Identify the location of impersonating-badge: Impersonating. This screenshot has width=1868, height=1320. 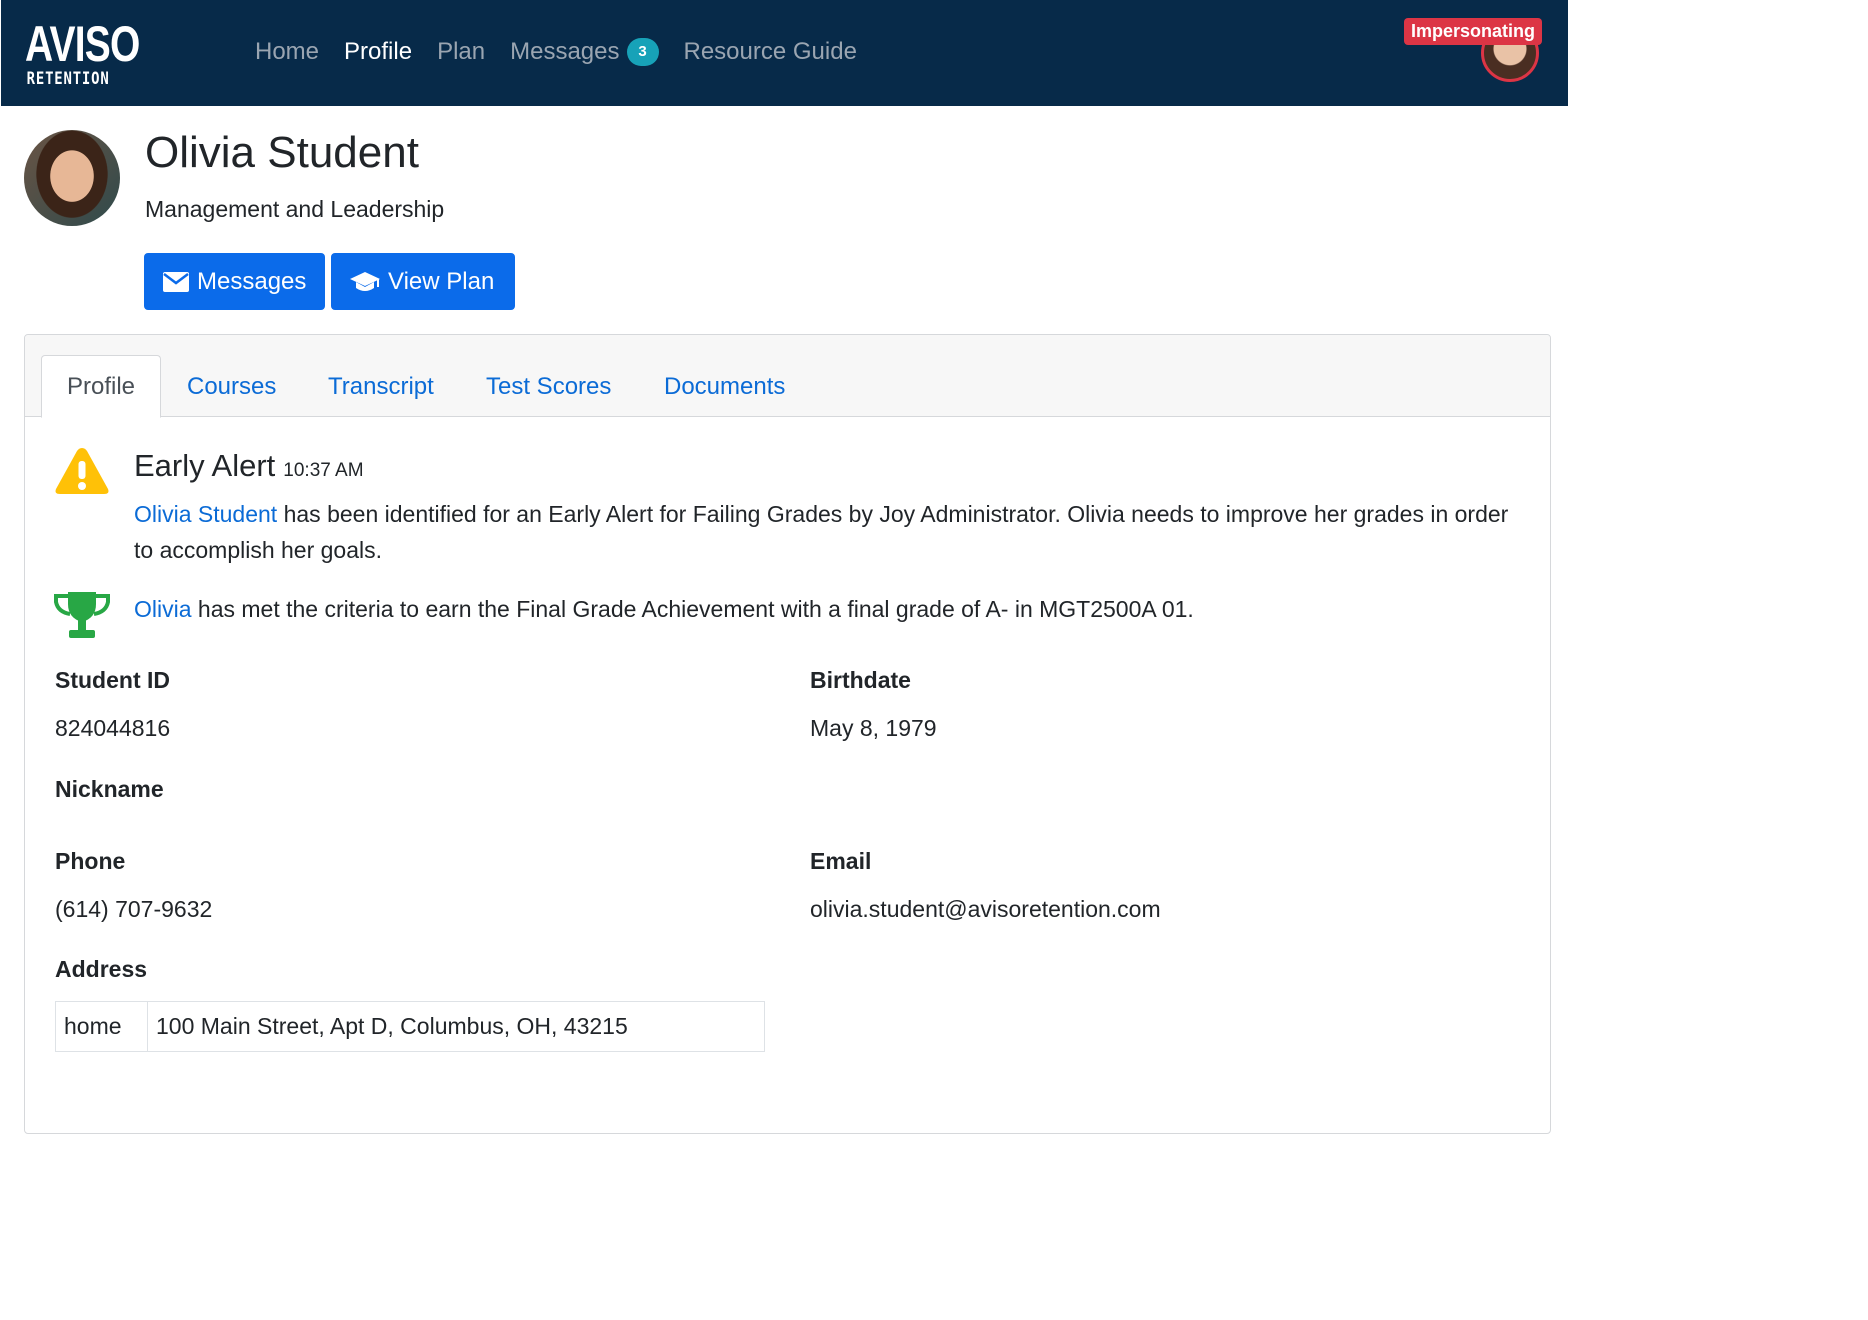
(1473, 31).